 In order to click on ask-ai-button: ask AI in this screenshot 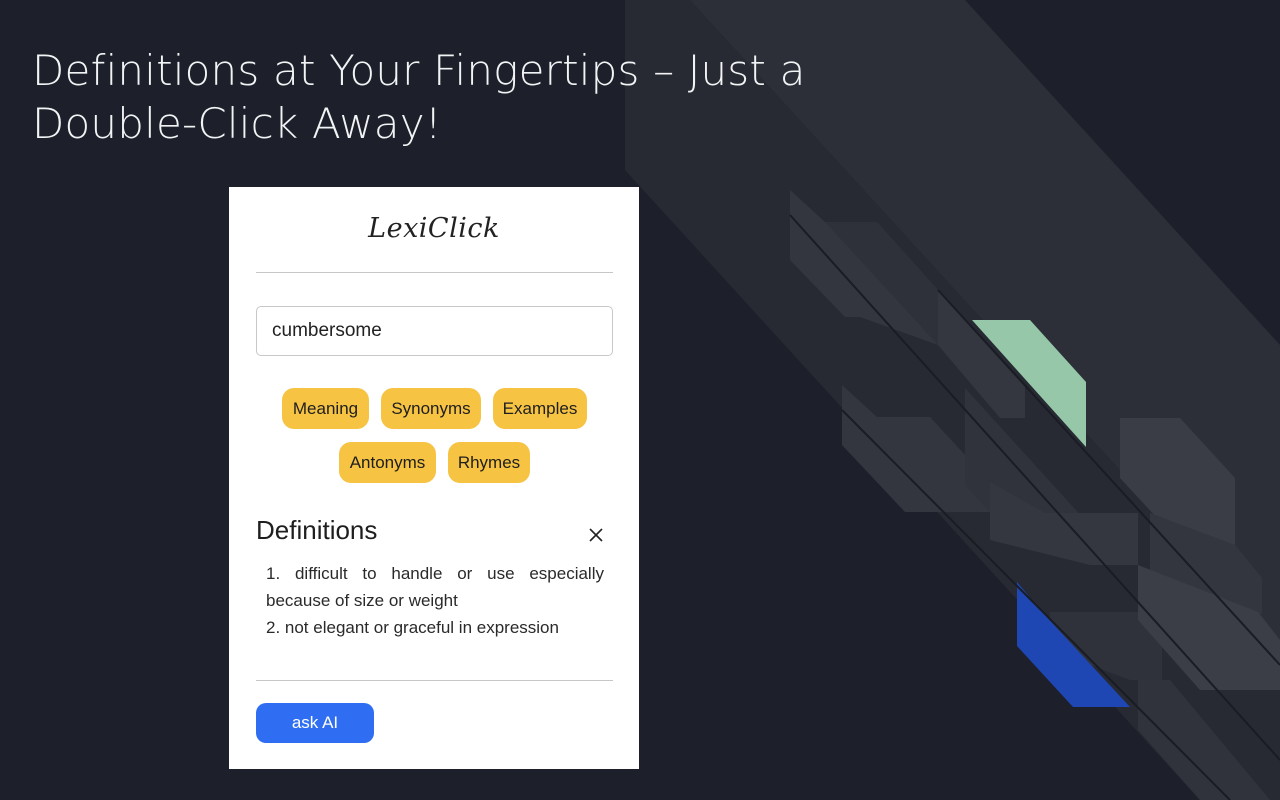, I will do `click(315, 723)`.